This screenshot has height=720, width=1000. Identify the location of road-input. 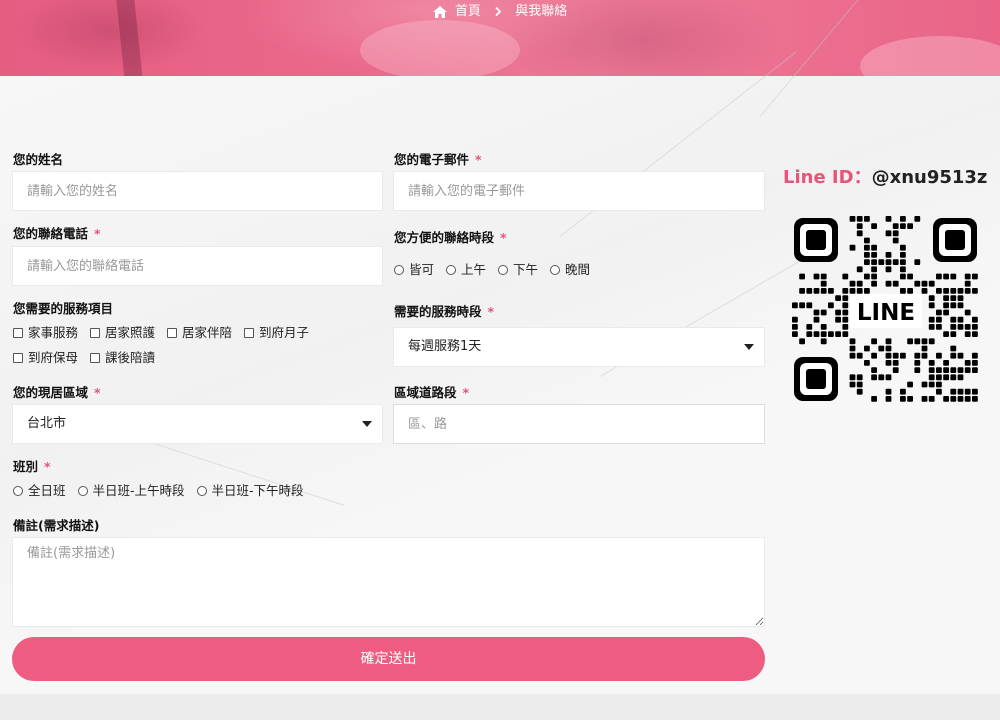
(579, 424).